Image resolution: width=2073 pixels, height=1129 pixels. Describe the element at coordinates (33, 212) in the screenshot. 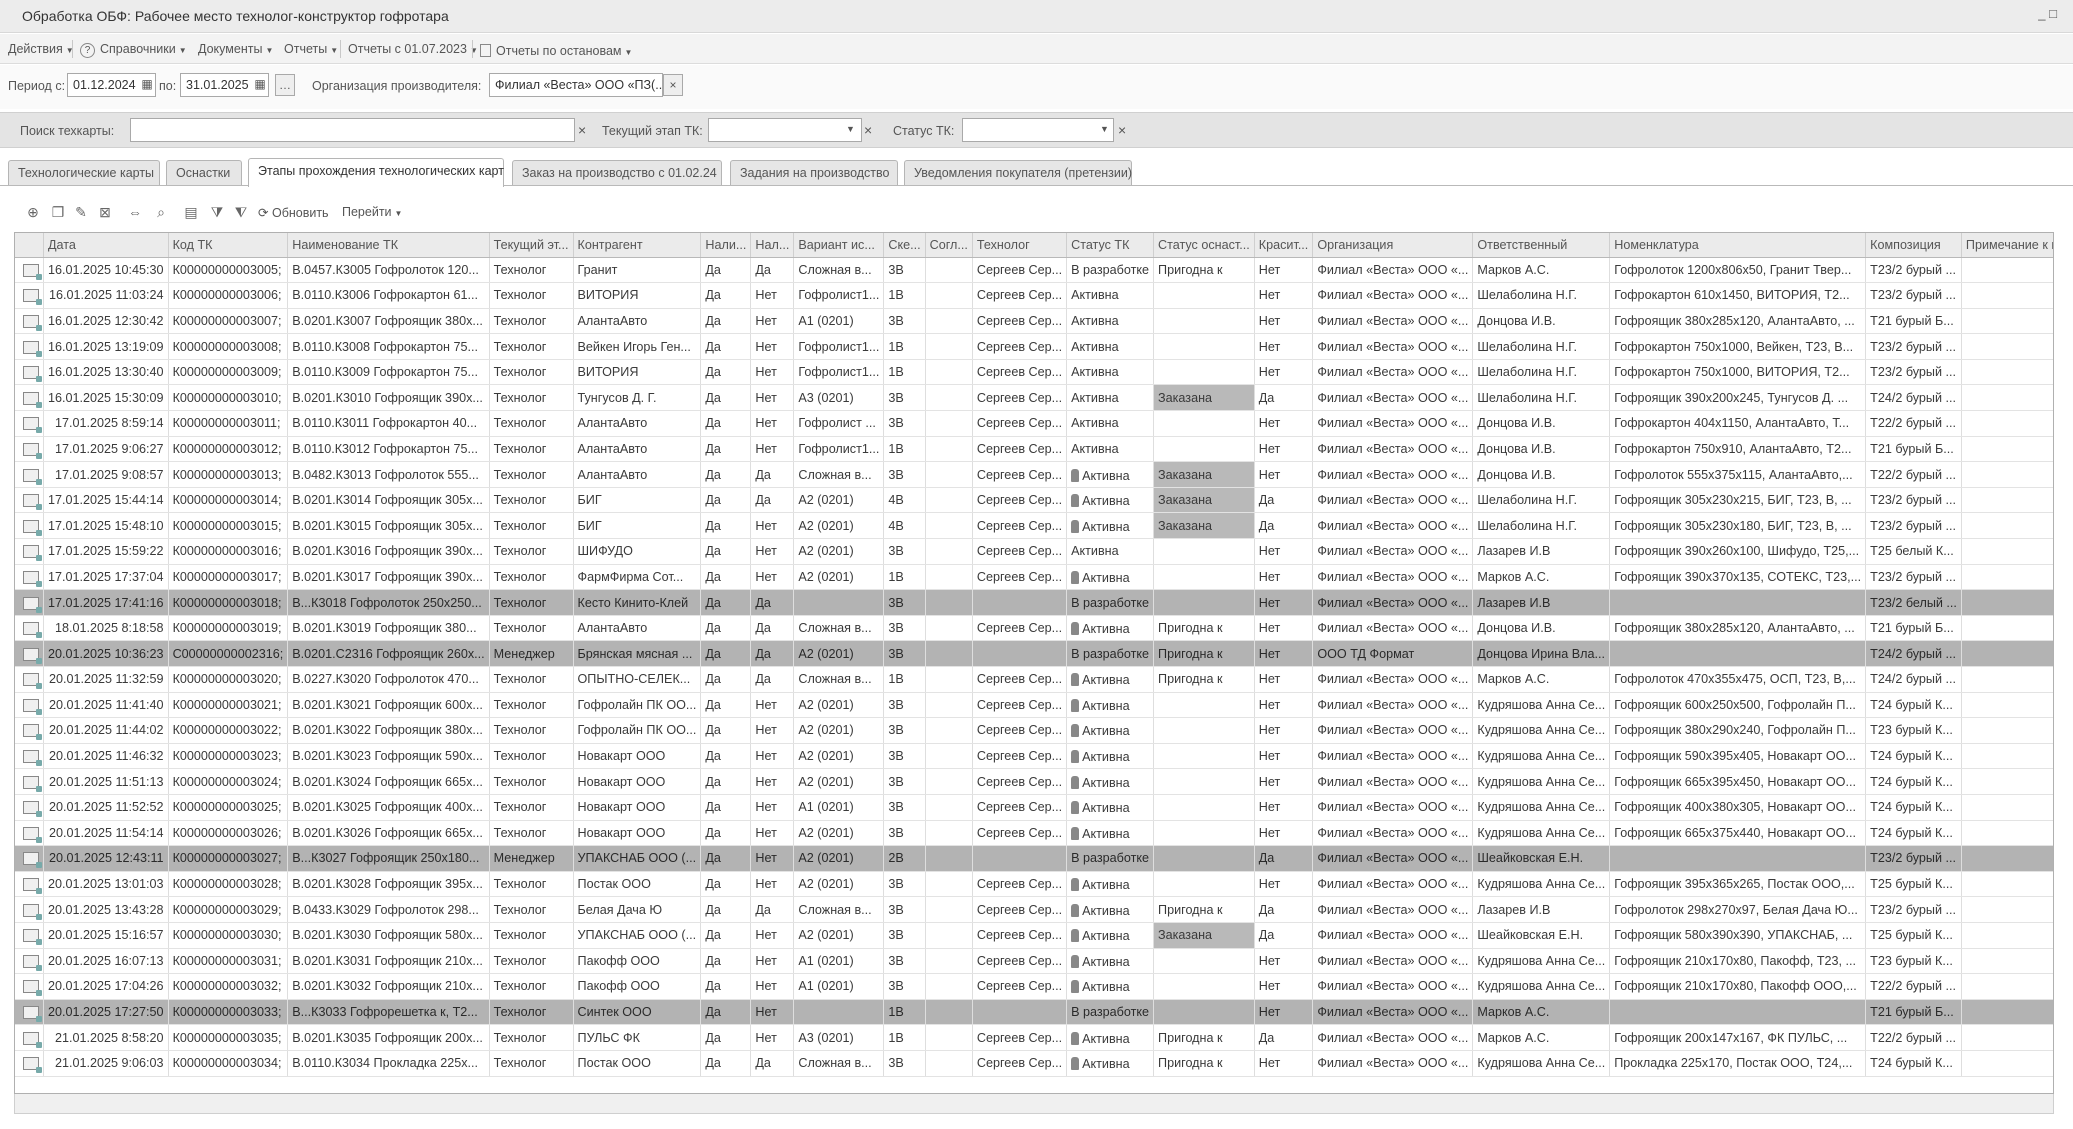

I see `add-icon: ⊕` at that location.